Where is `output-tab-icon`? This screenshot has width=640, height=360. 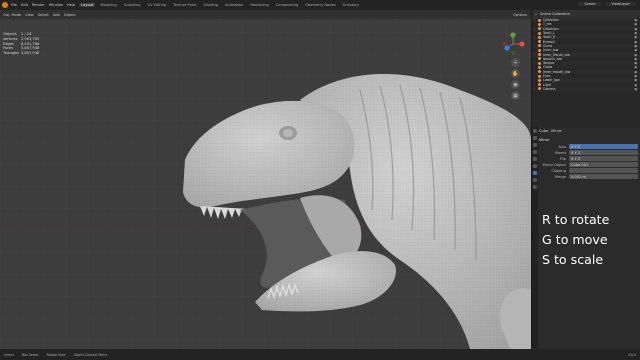 output-tab-icon is located at coordinates (535, 145).